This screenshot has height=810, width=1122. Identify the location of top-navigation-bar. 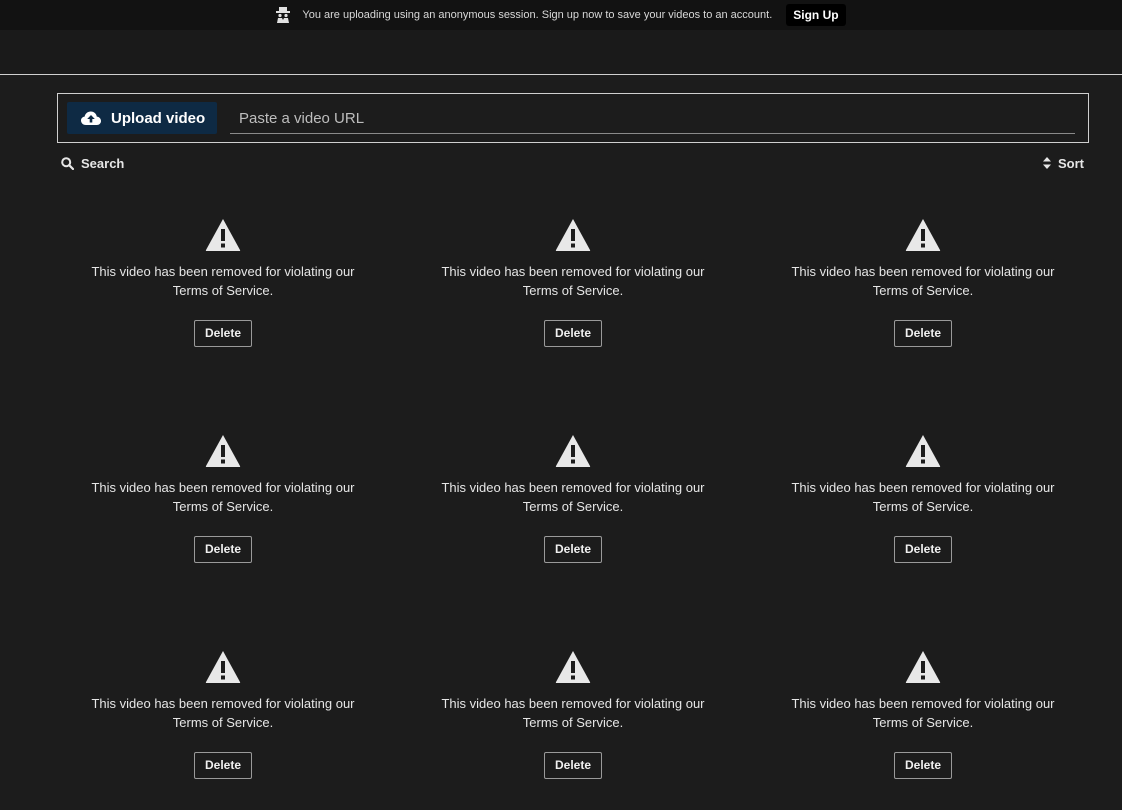
(561, 52).